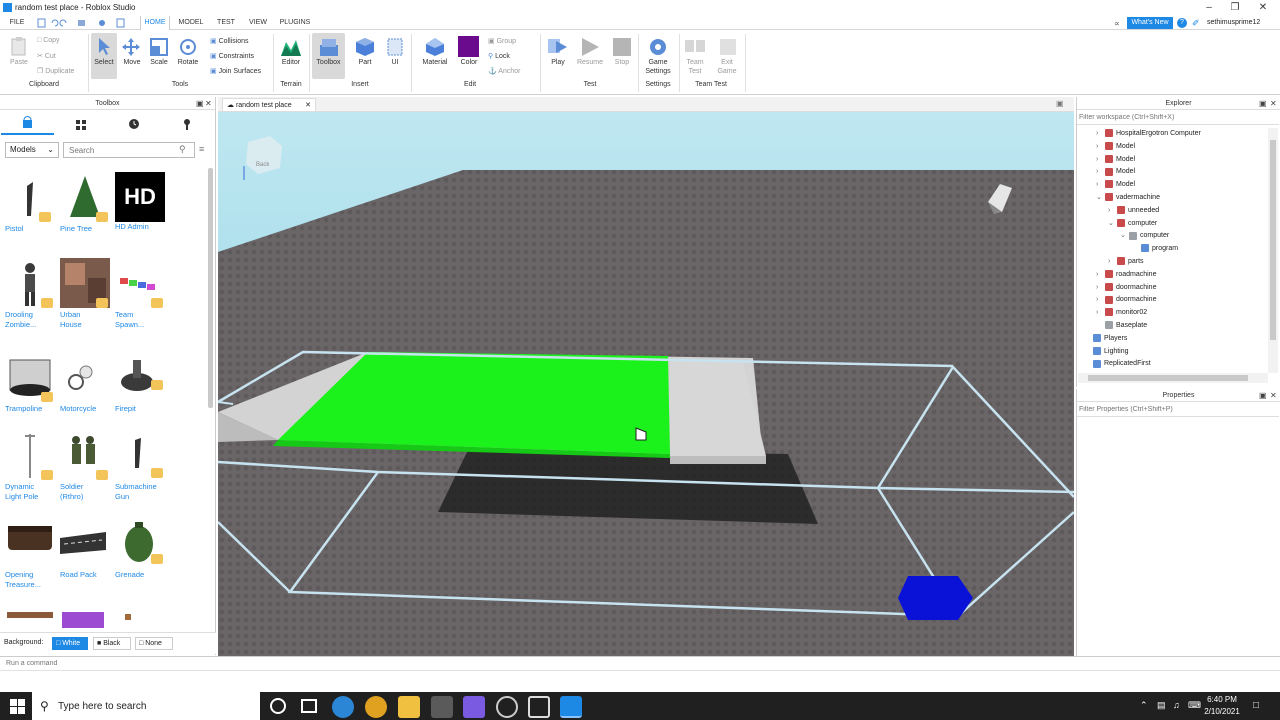 This screenshot has width=1280, height=720. What do you see at coordinates (295, 23) in the screenshot?
I see `menu-plugins: PLUGINS` at bounding box center [295, 23].